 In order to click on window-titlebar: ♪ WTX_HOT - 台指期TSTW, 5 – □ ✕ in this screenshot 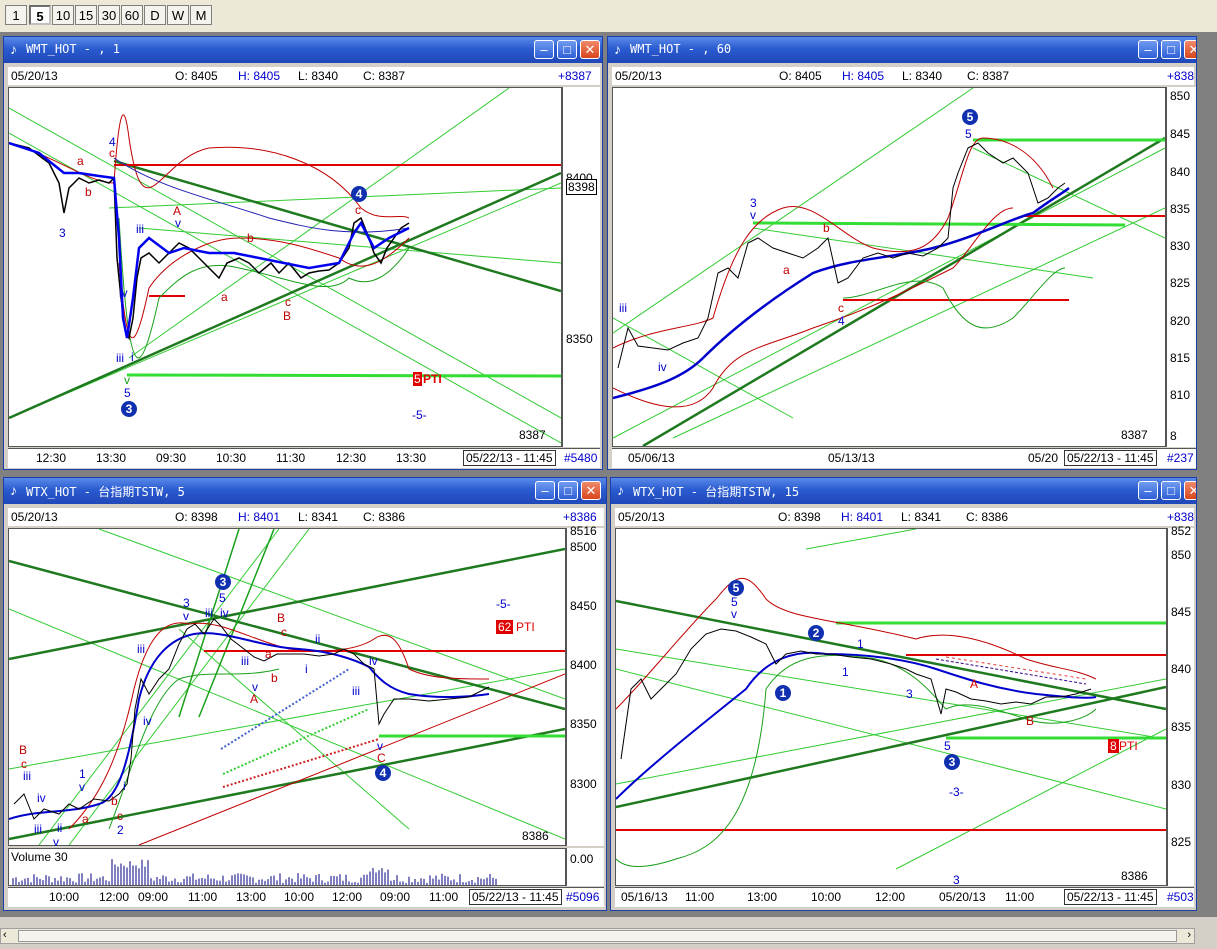, I will do `click(305, 491)`.